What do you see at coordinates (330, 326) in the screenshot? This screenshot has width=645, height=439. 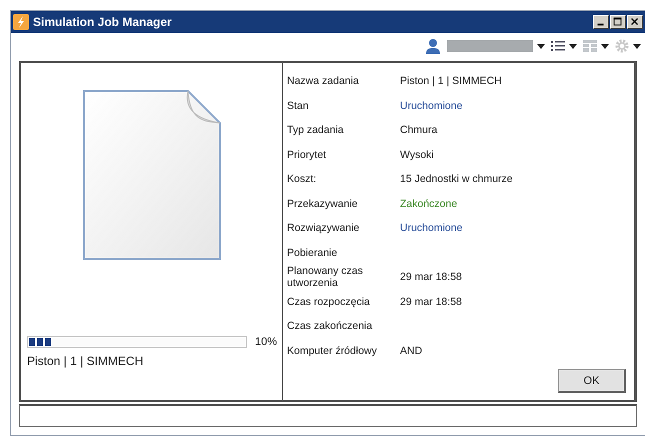 I see `detail-label: Czas zakończenia` at bounding box center [330, 326].